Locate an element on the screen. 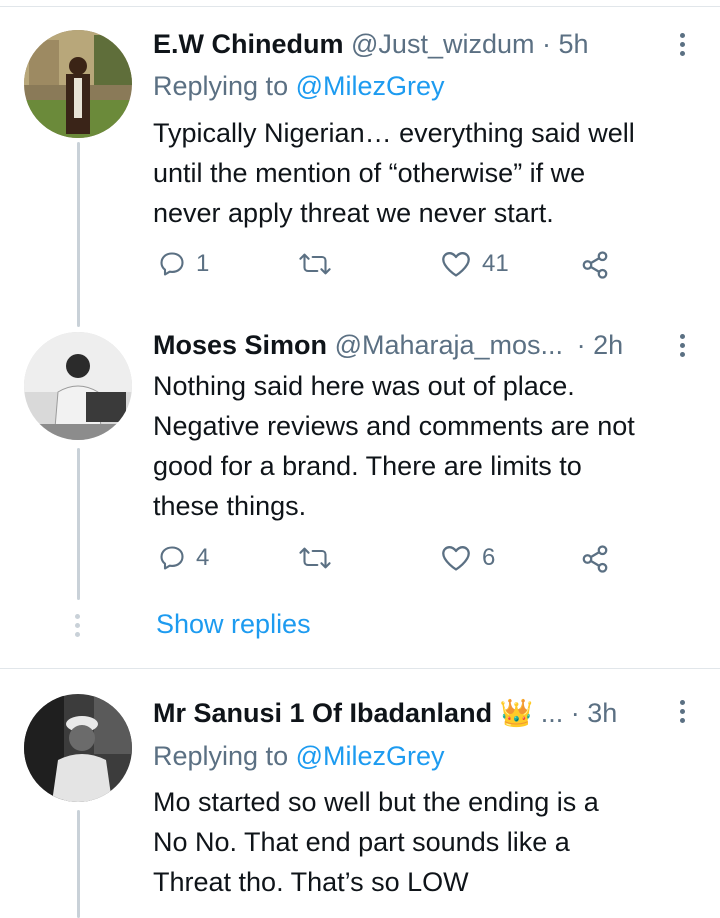 The width and height of the screenshot is (720, 918). reply-button: 1 is located at coordinates (183, 264).